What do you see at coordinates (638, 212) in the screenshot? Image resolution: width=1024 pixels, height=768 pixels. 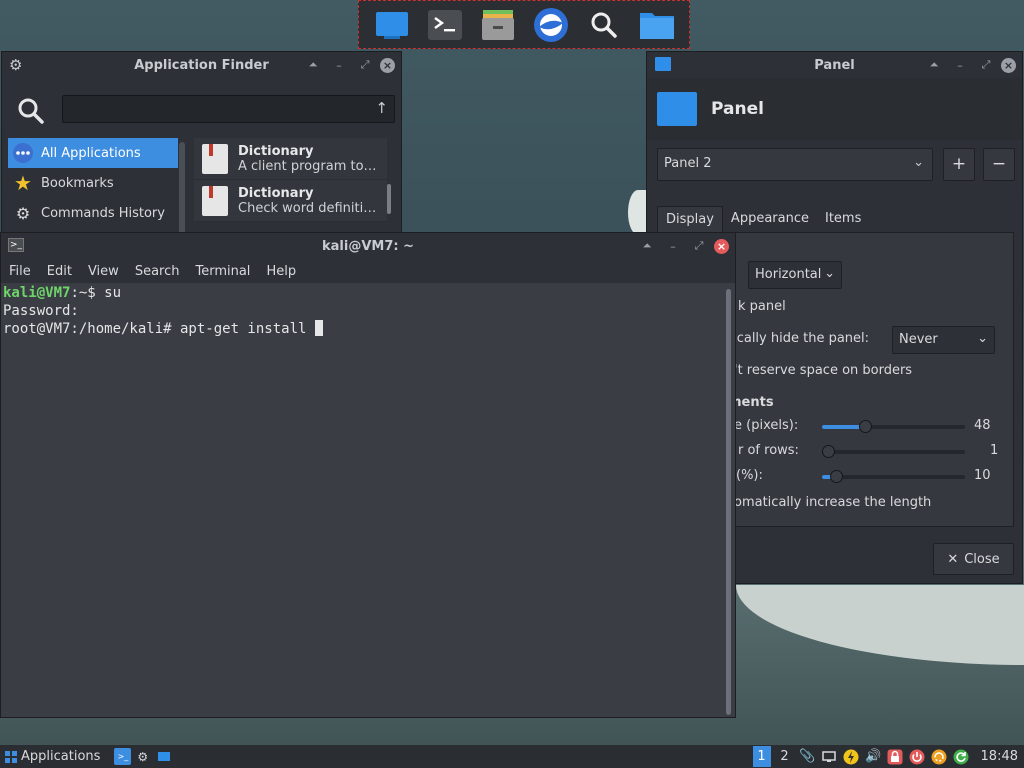 I see `wallpaper-swirl-left` at bounding box center [638, 212].